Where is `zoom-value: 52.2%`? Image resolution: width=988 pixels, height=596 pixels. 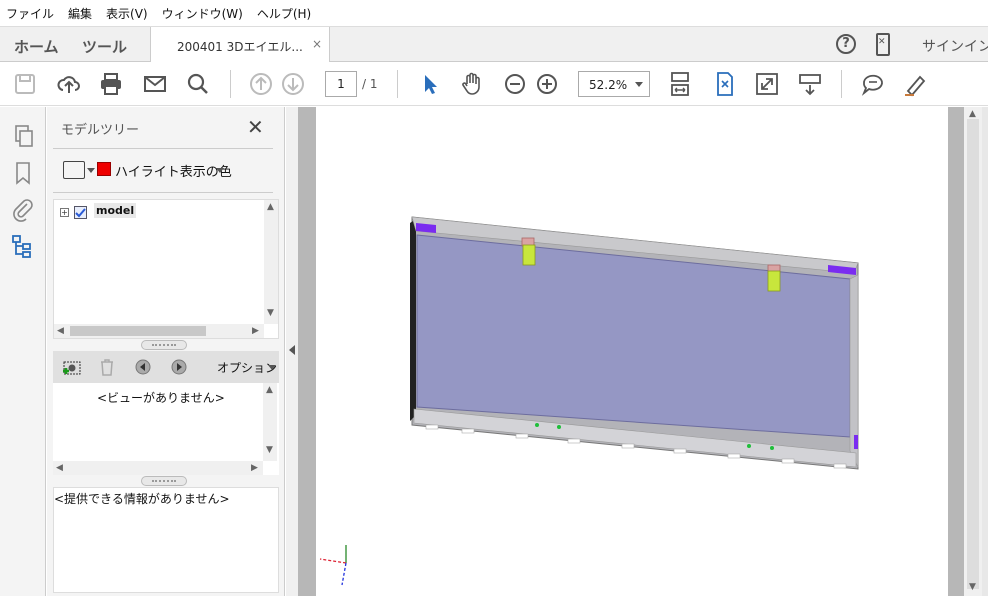
zoom-value: 52.2% is located at coordinates (608, 85).